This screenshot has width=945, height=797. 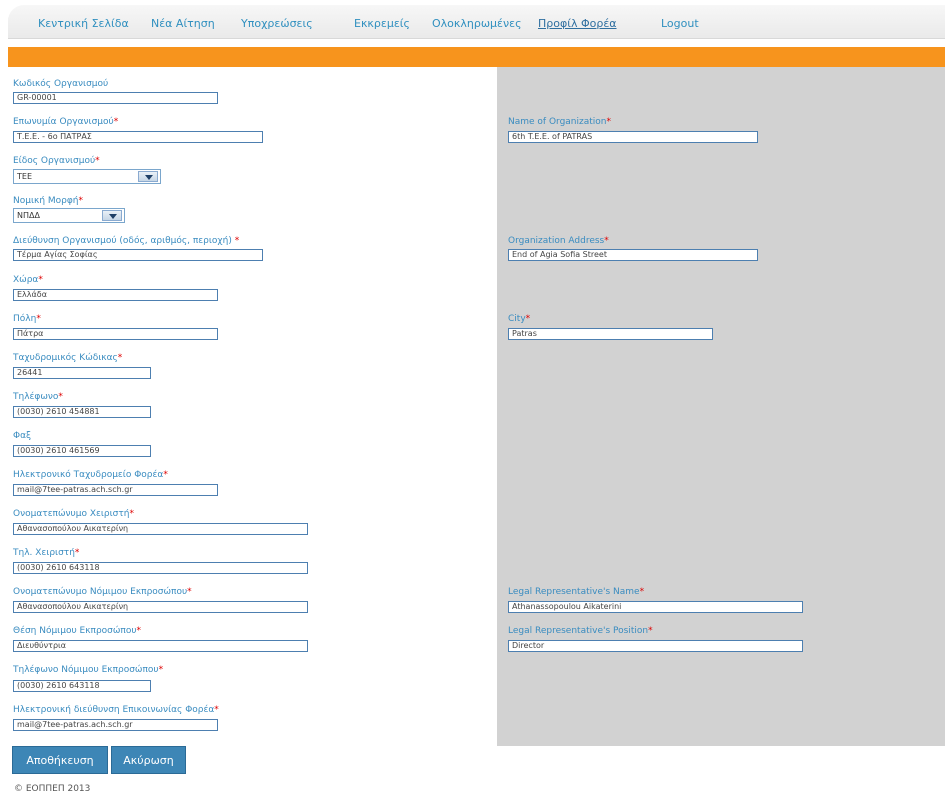 I want to click on org-type-select: ΤΕΕ, so click(x=87, y=176).